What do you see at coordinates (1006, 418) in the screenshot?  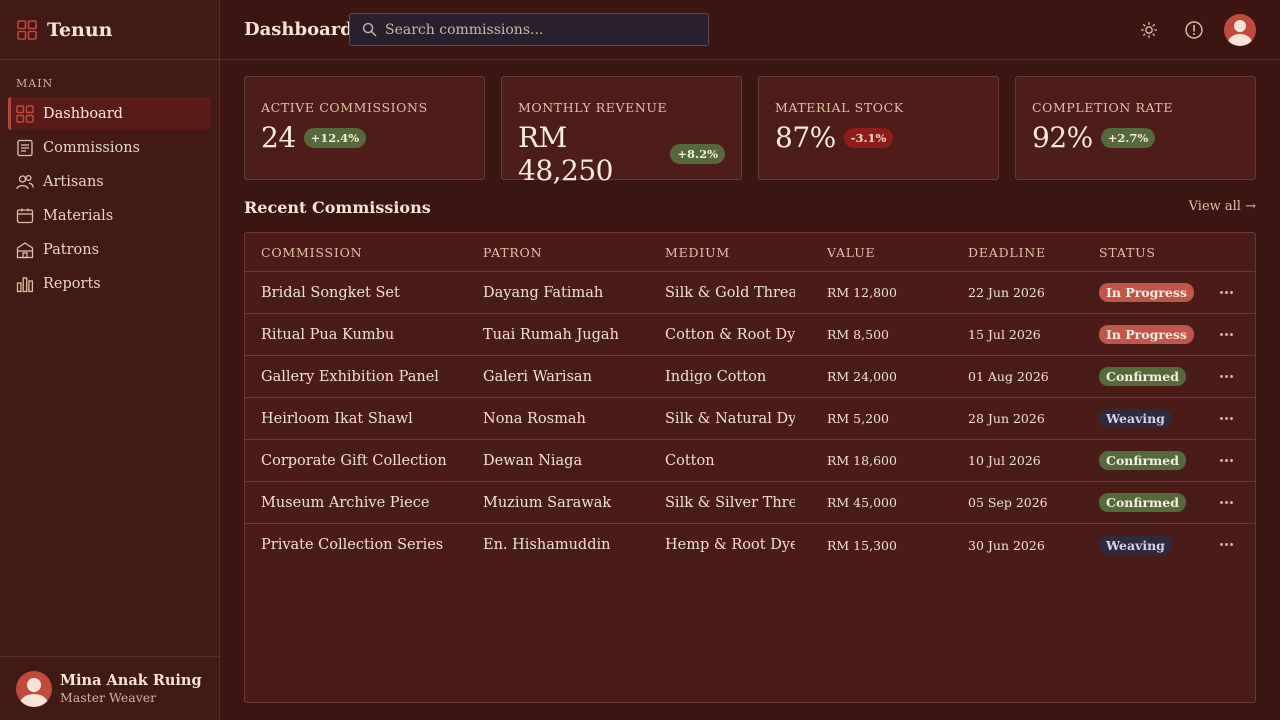 I see `cell-deadline: 28 Jun 2026` at bounding box center [1006, 418].